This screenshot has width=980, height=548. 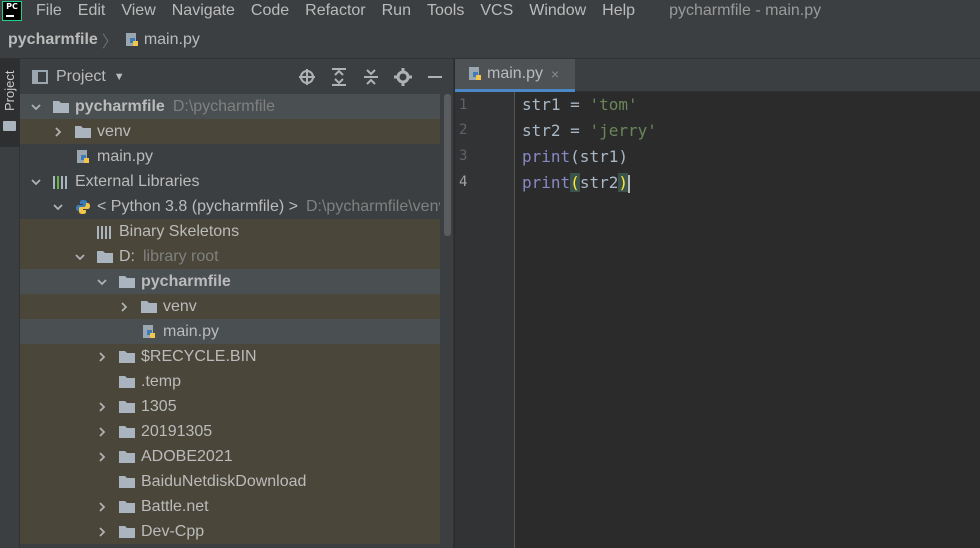 I want to click on breadcrumb-file: main.py, so click(x=172, y=40).